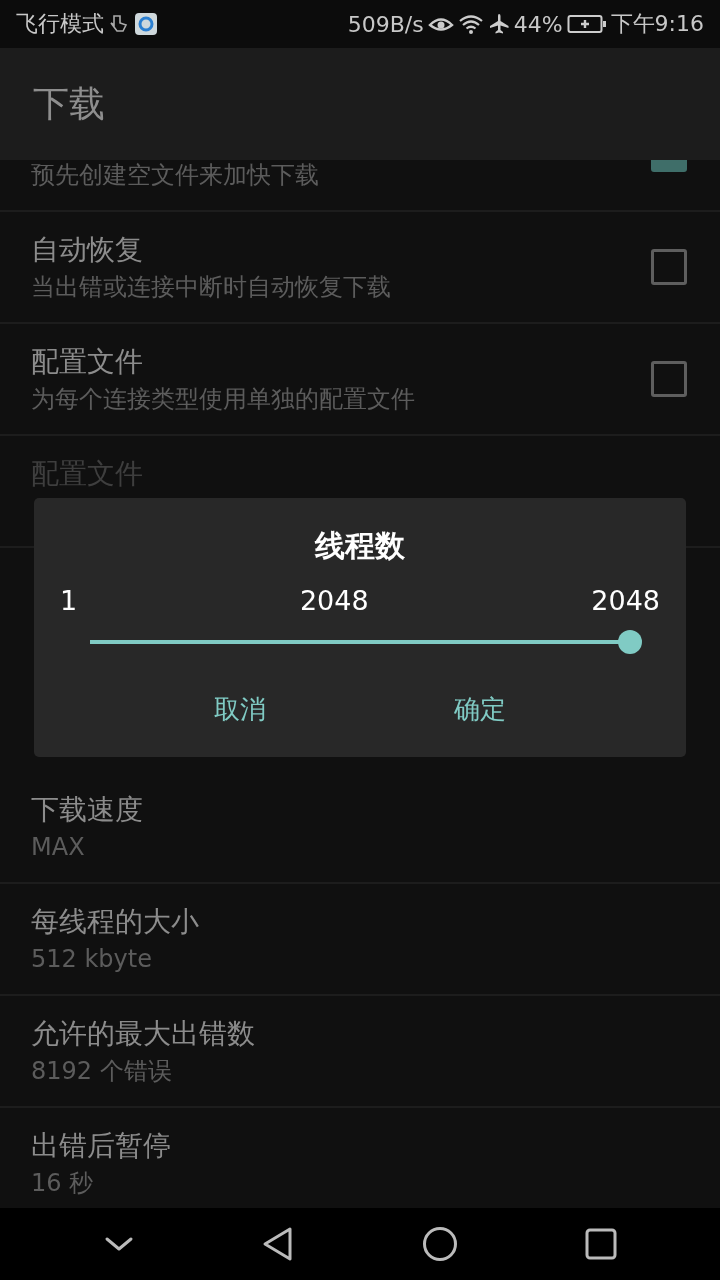 This screenshot has height=1280, width=720. I want to click on setting-title: 出错后暂停, so click(101, 1146).